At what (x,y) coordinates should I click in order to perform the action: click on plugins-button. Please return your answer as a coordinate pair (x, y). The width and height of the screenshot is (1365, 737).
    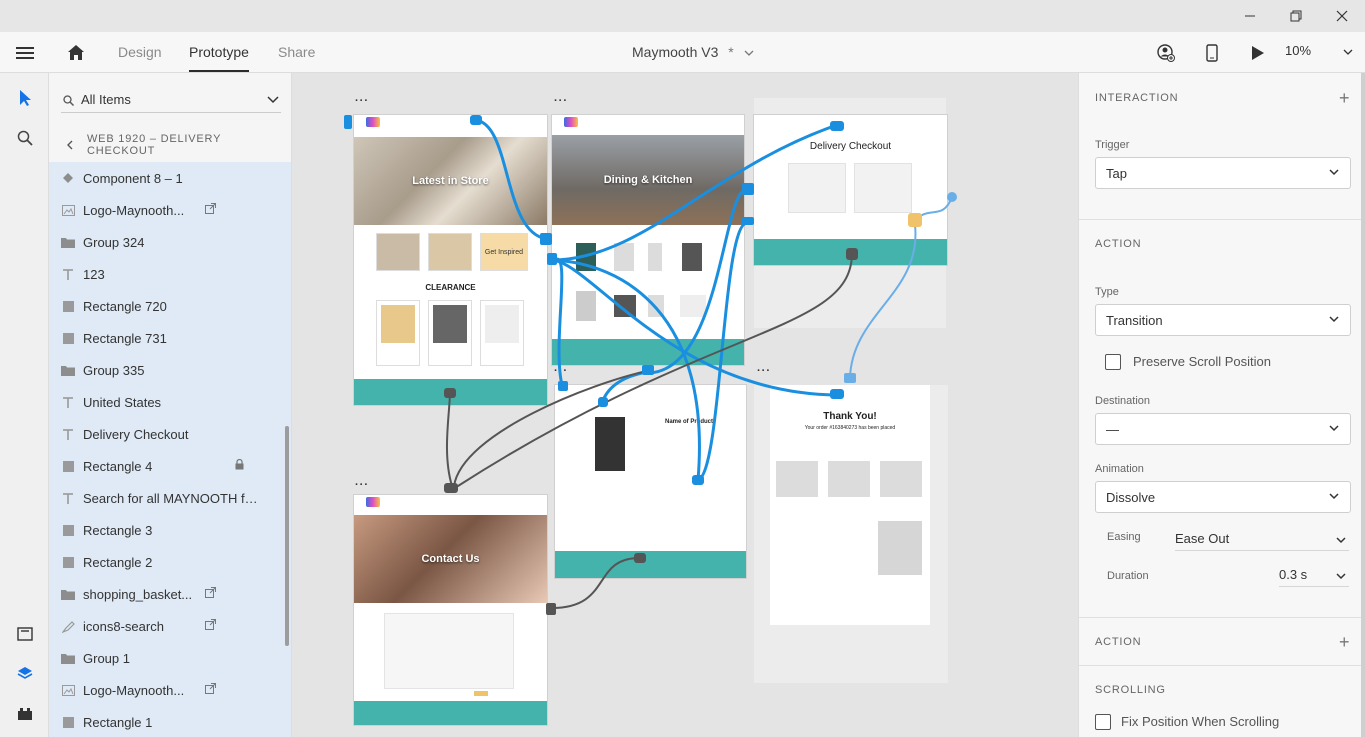
    Looking at the image, I should click on (24, 714).